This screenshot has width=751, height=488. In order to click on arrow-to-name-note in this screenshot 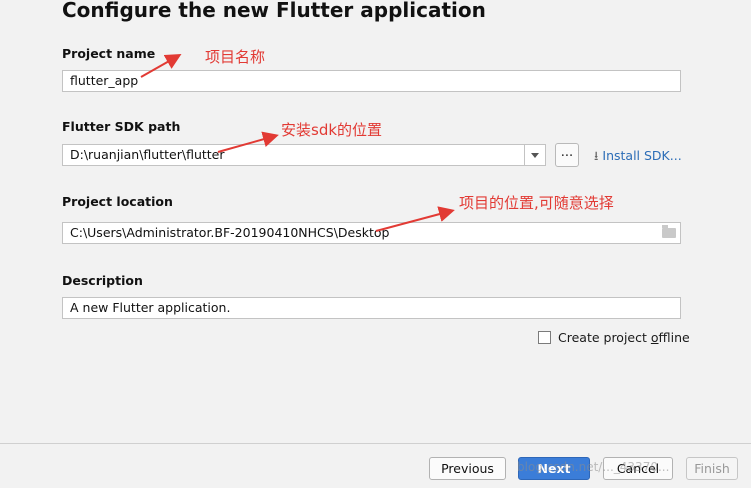, I will do `click(161, 66)`.